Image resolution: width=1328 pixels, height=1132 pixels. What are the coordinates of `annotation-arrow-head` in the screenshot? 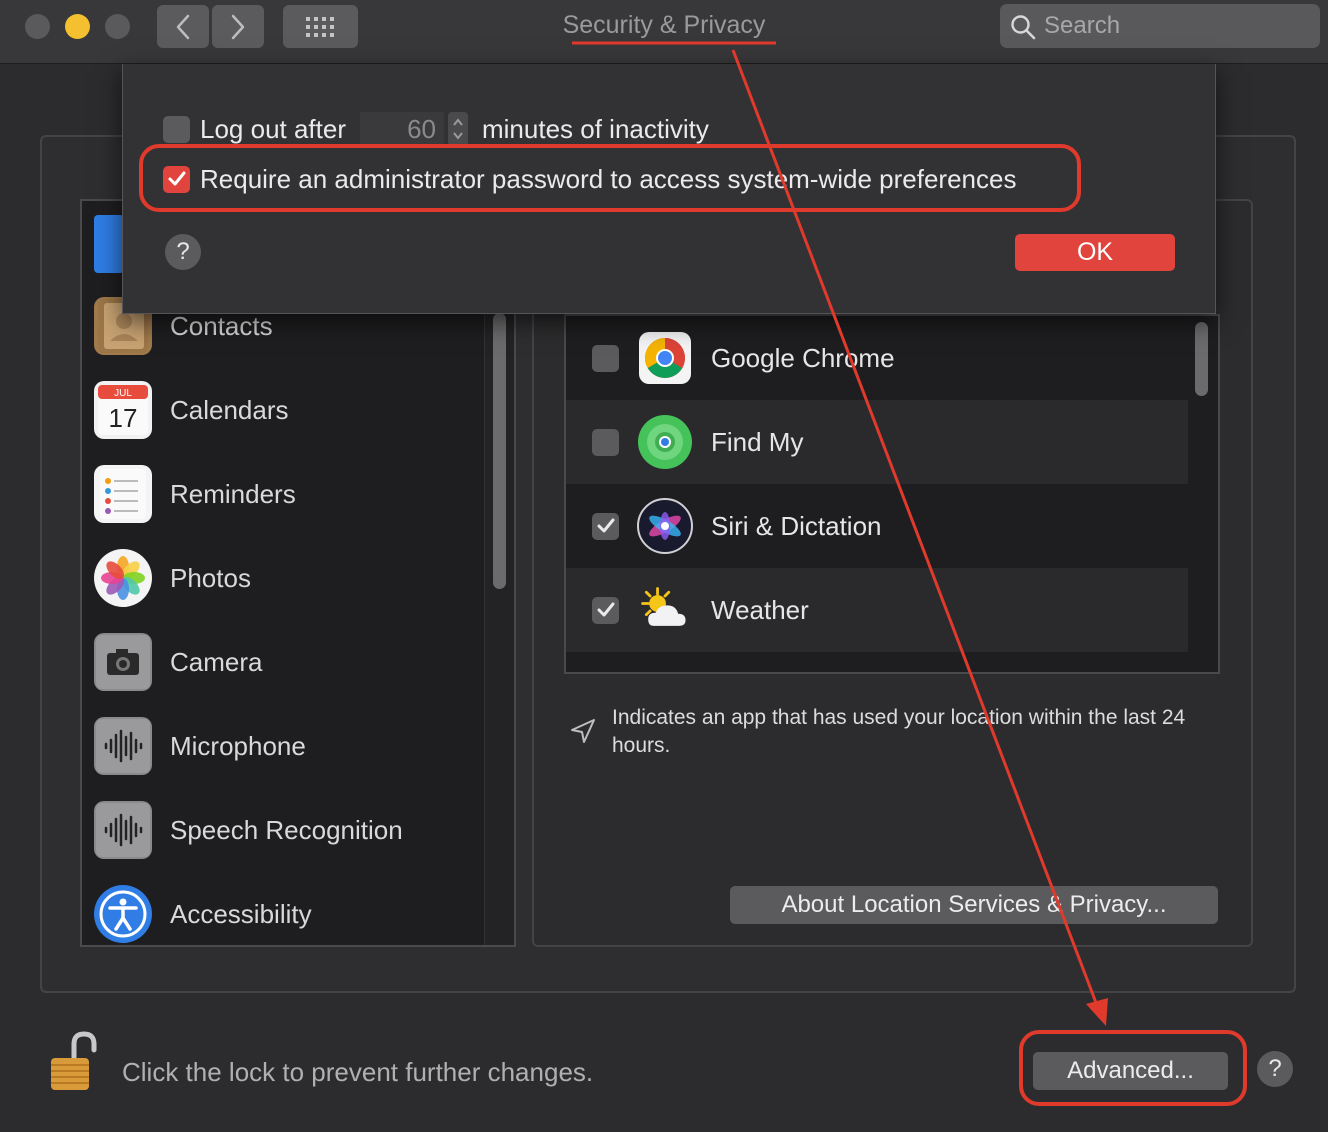 It's located at (1097, 1012).